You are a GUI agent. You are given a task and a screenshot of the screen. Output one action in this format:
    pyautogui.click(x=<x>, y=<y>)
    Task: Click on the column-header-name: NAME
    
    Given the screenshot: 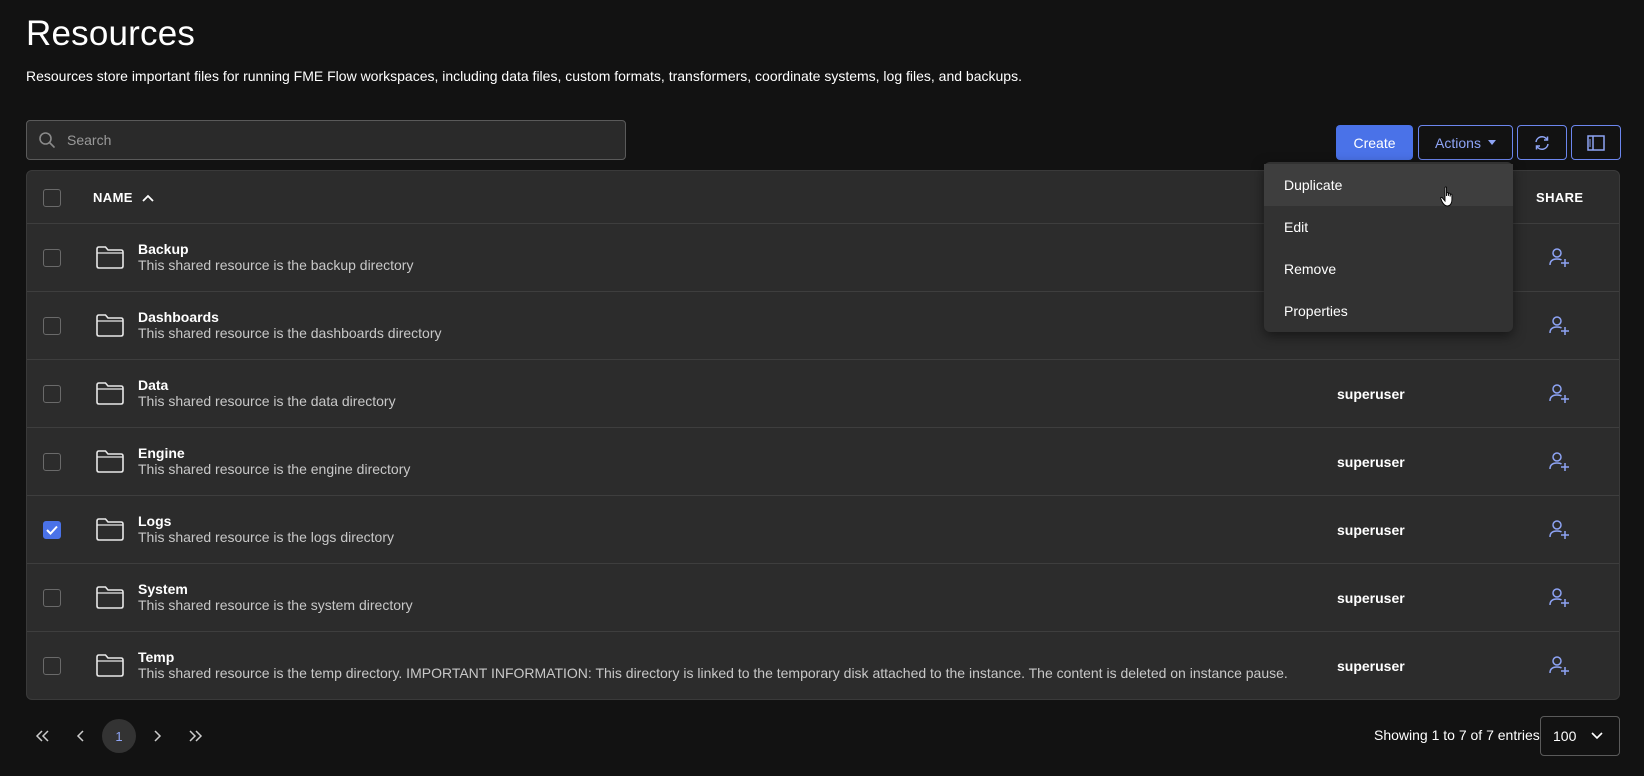 What is the action you would take?
    pyautogui.click(x=124, y=197)
    